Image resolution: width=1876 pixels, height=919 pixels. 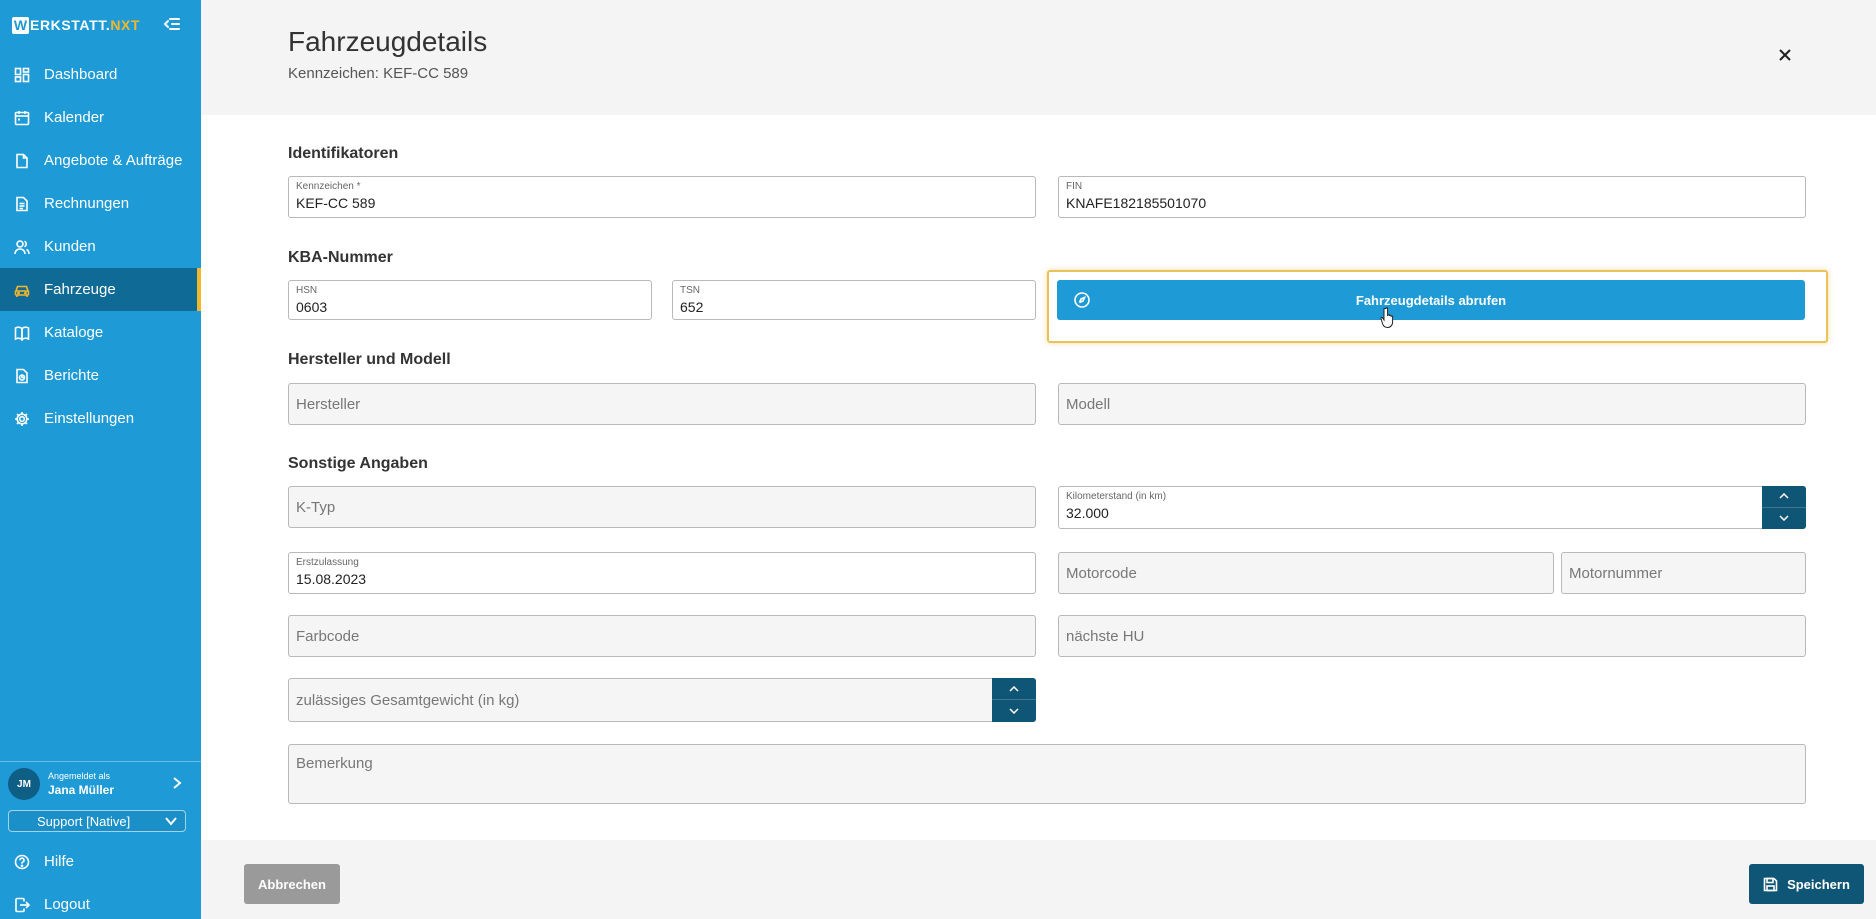 What do you see at coordinates (1683, 573) in the screenshot?
I see `motornummer-field: Motornummer` at bounding box center [1683, 573].